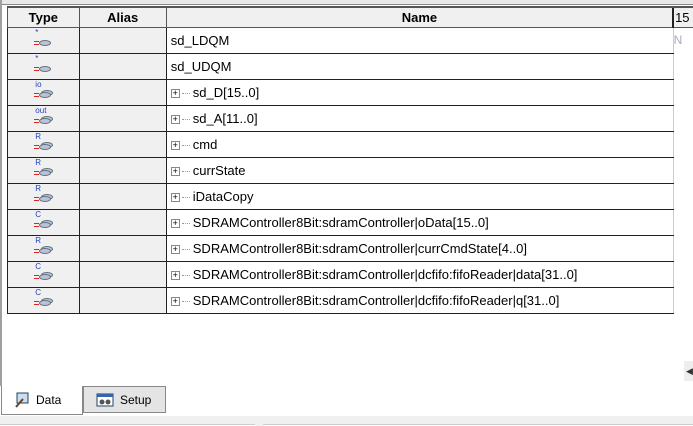 The width and height of the screenshot is (693, 426). I want to click on table-row: io + sd_D[15..0], so click(350, 92).